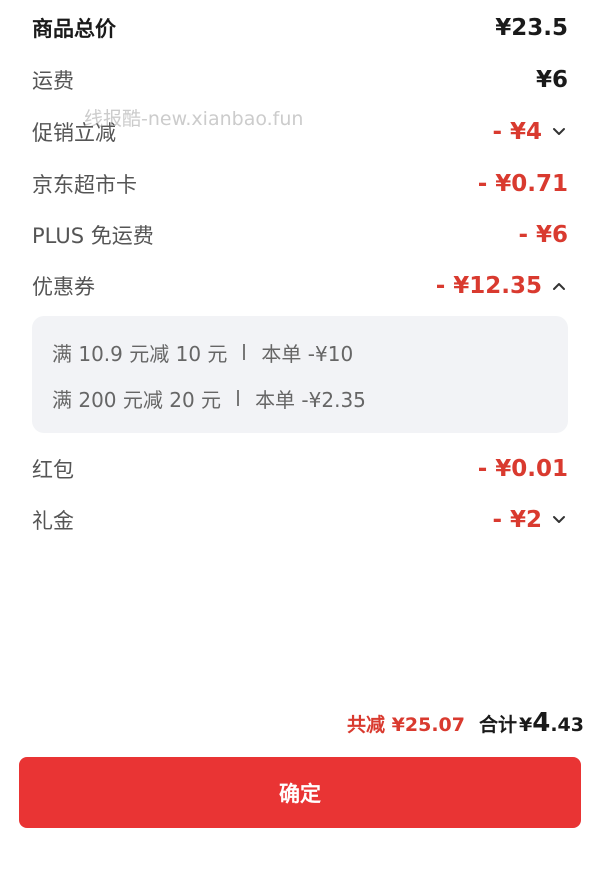 This screenshot has width=600, height=887. I want to click on row-goods-total: 商品总价 ¥23.5, so click(300, 28).